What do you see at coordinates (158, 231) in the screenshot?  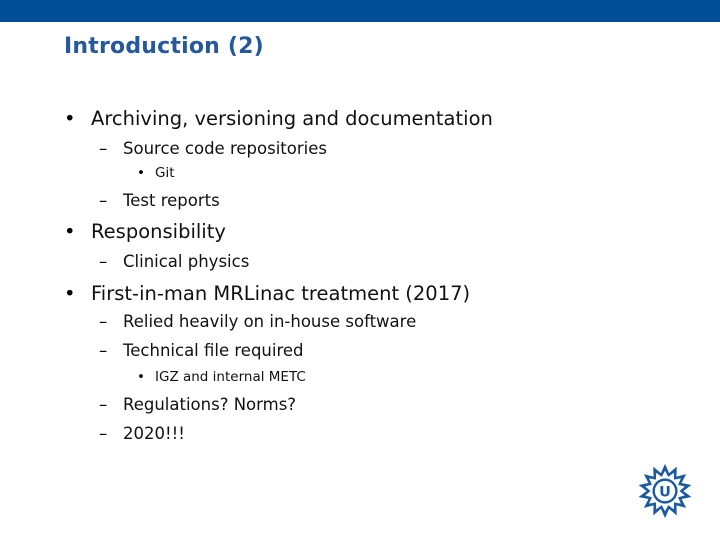 I see `bullet-item: Responsibility` at bounding box center [158, 231].